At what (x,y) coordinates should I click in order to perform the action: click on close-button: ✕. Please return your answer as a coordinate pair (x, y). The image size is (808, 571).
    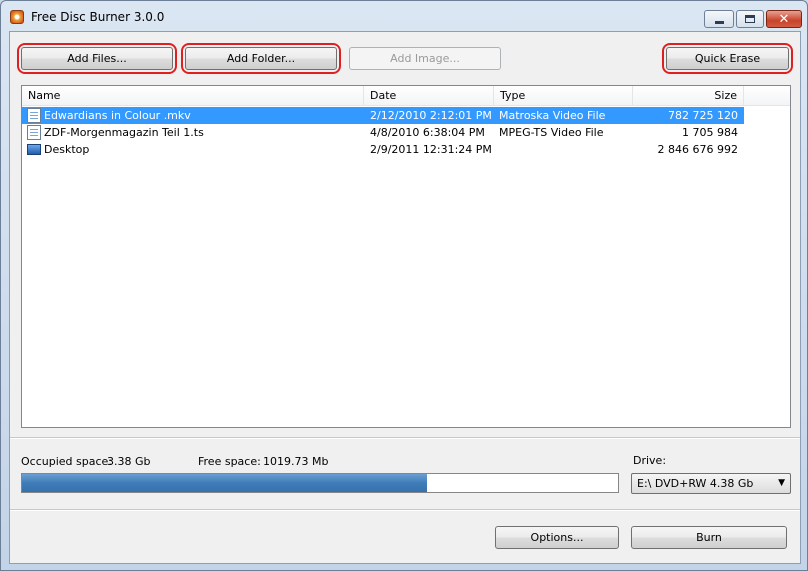
    Looking at the image, I should click on (784, 19).